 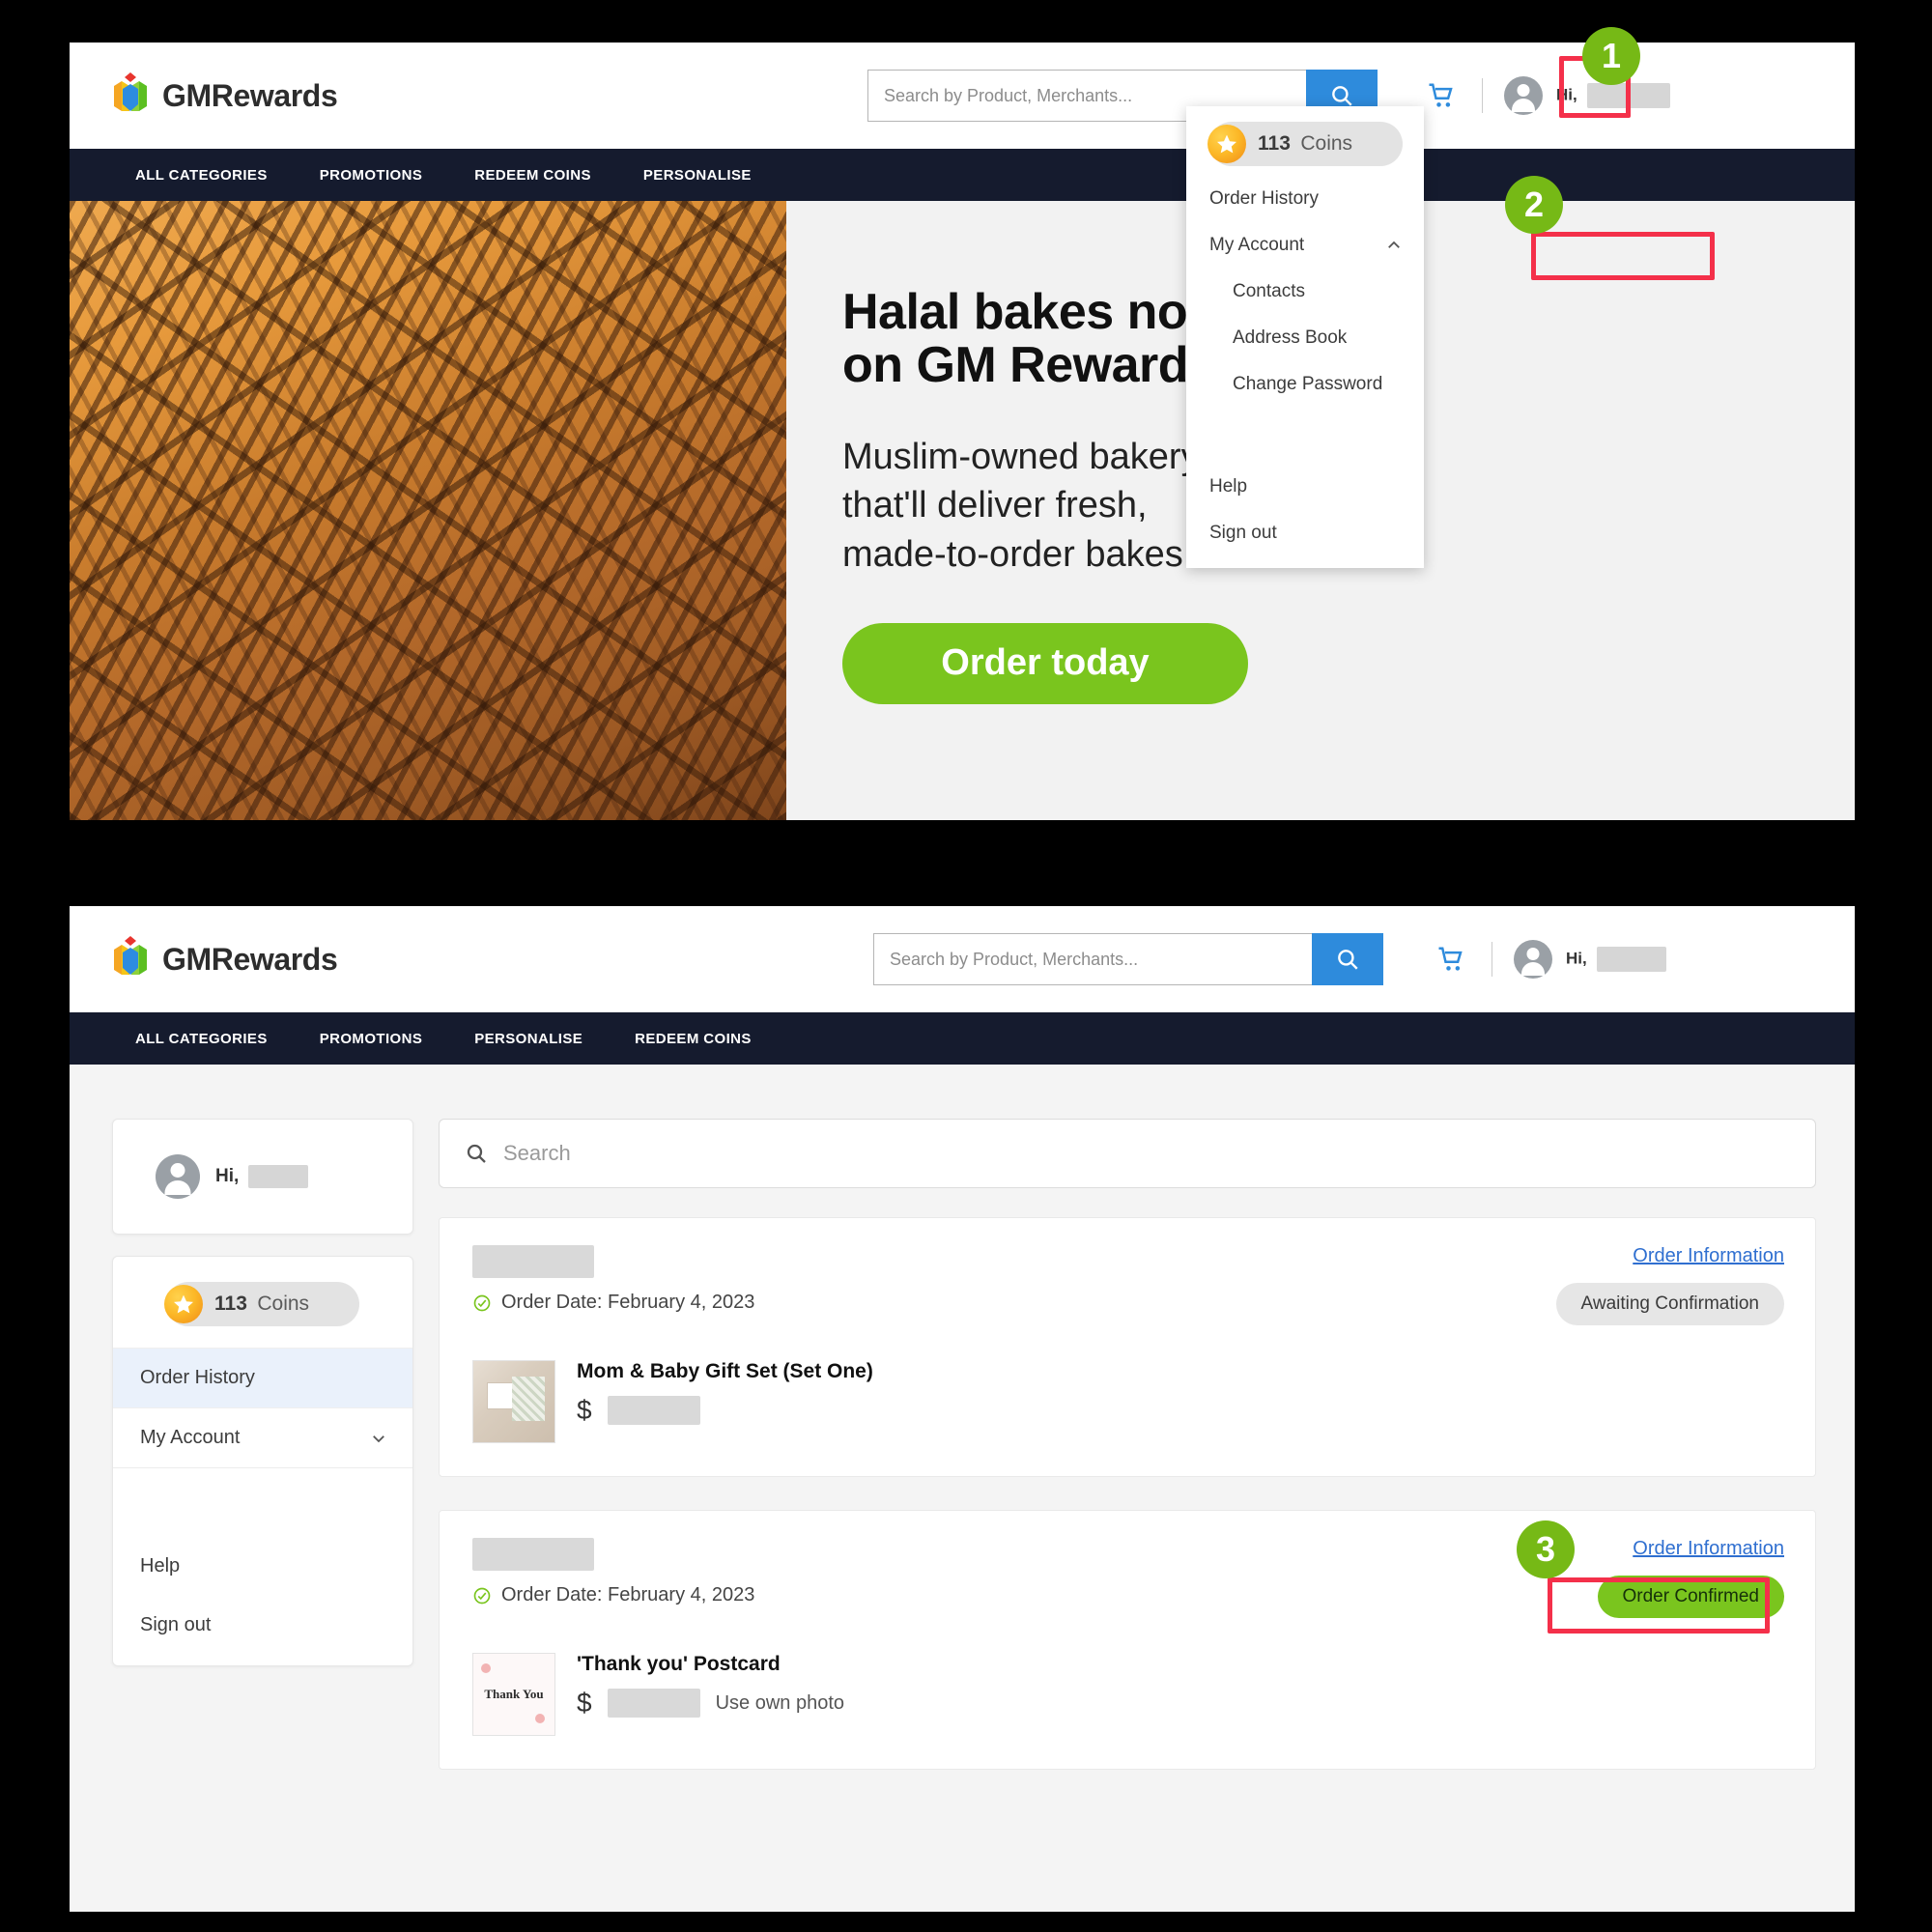 I want to click on product-price-row: $ Use own photo, so click(x=710, y=1703).